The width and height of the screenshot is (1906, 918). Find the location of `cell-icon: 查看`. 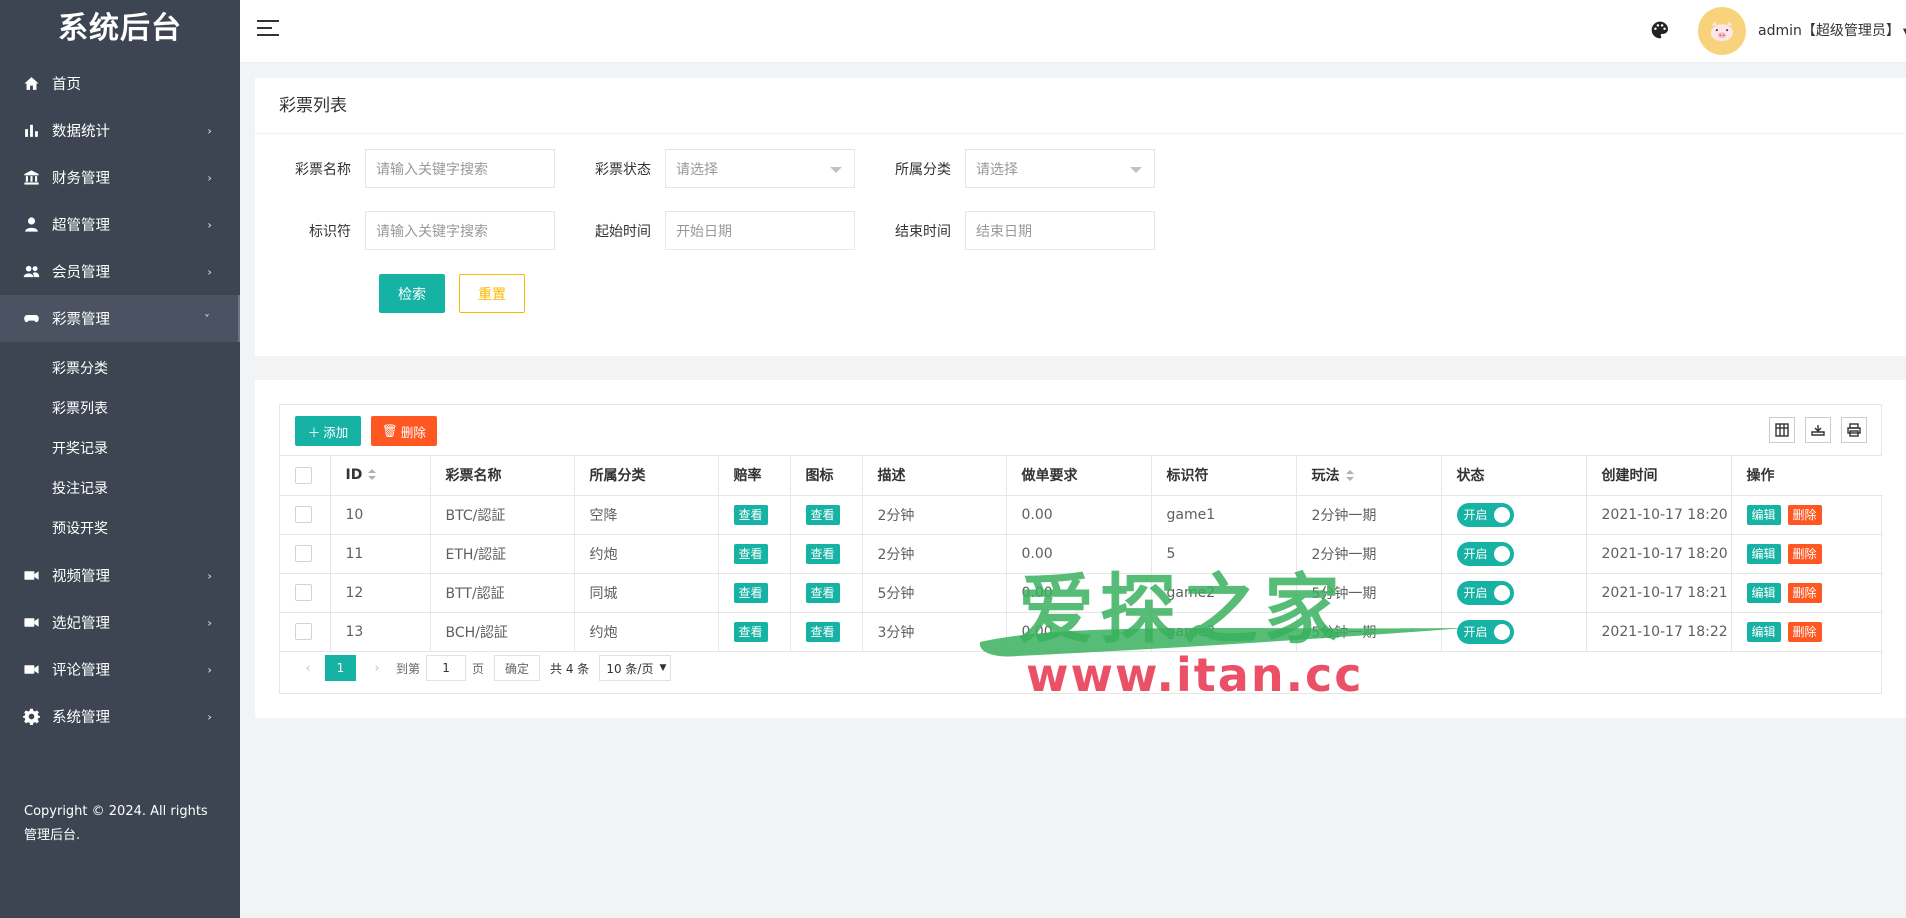

cell-icon: 查看 is located at coordinates (826, 593).